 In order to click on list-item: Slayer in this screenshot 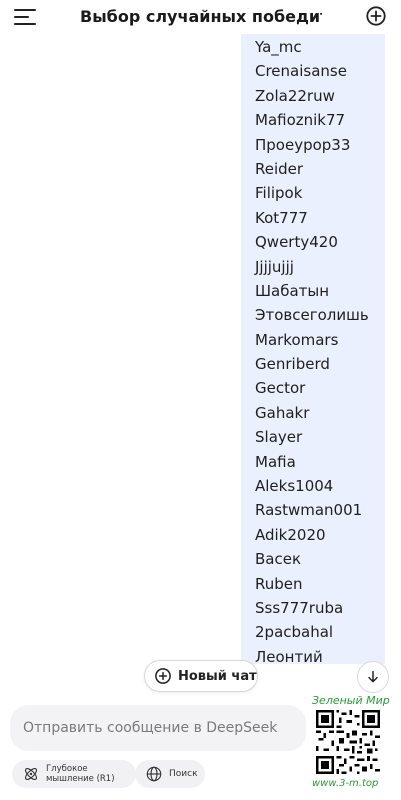, I will do `click(279, 437)`.